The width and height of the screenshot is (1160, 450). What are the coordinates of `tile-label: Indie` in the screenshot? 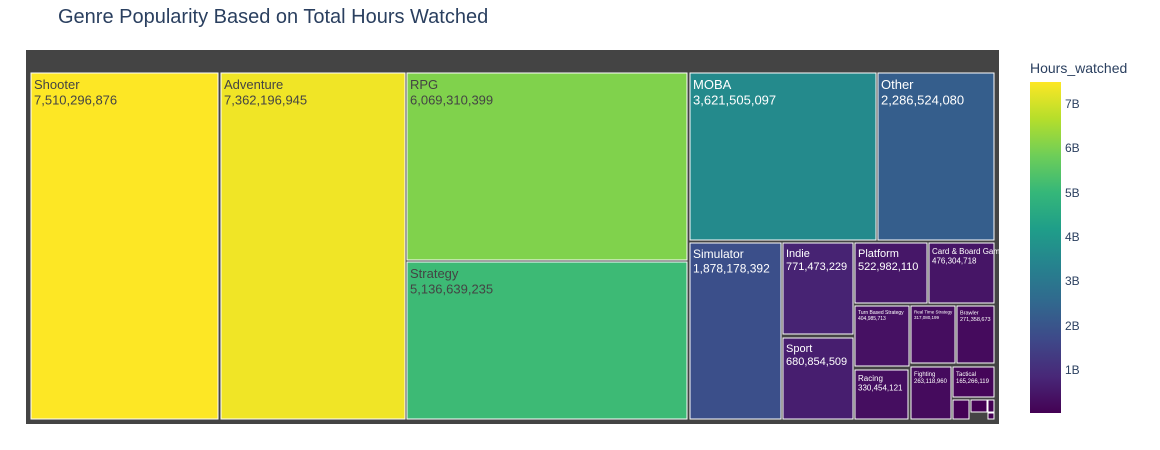 It's located at (798, 254).